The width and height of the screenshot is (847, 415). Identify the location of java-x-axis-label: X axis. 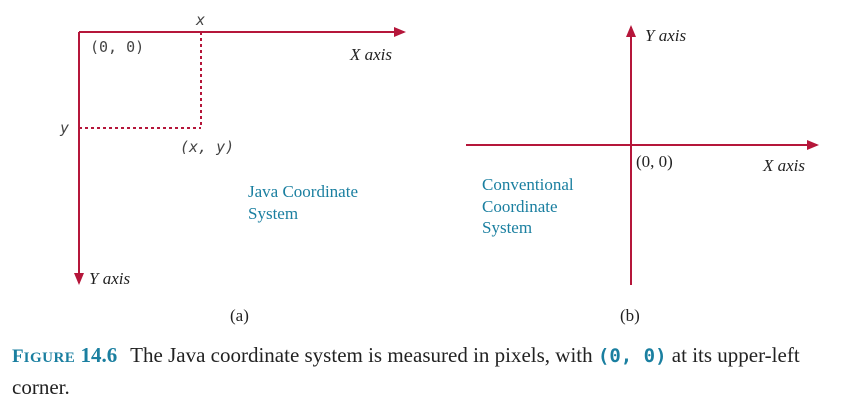
(370, 54).